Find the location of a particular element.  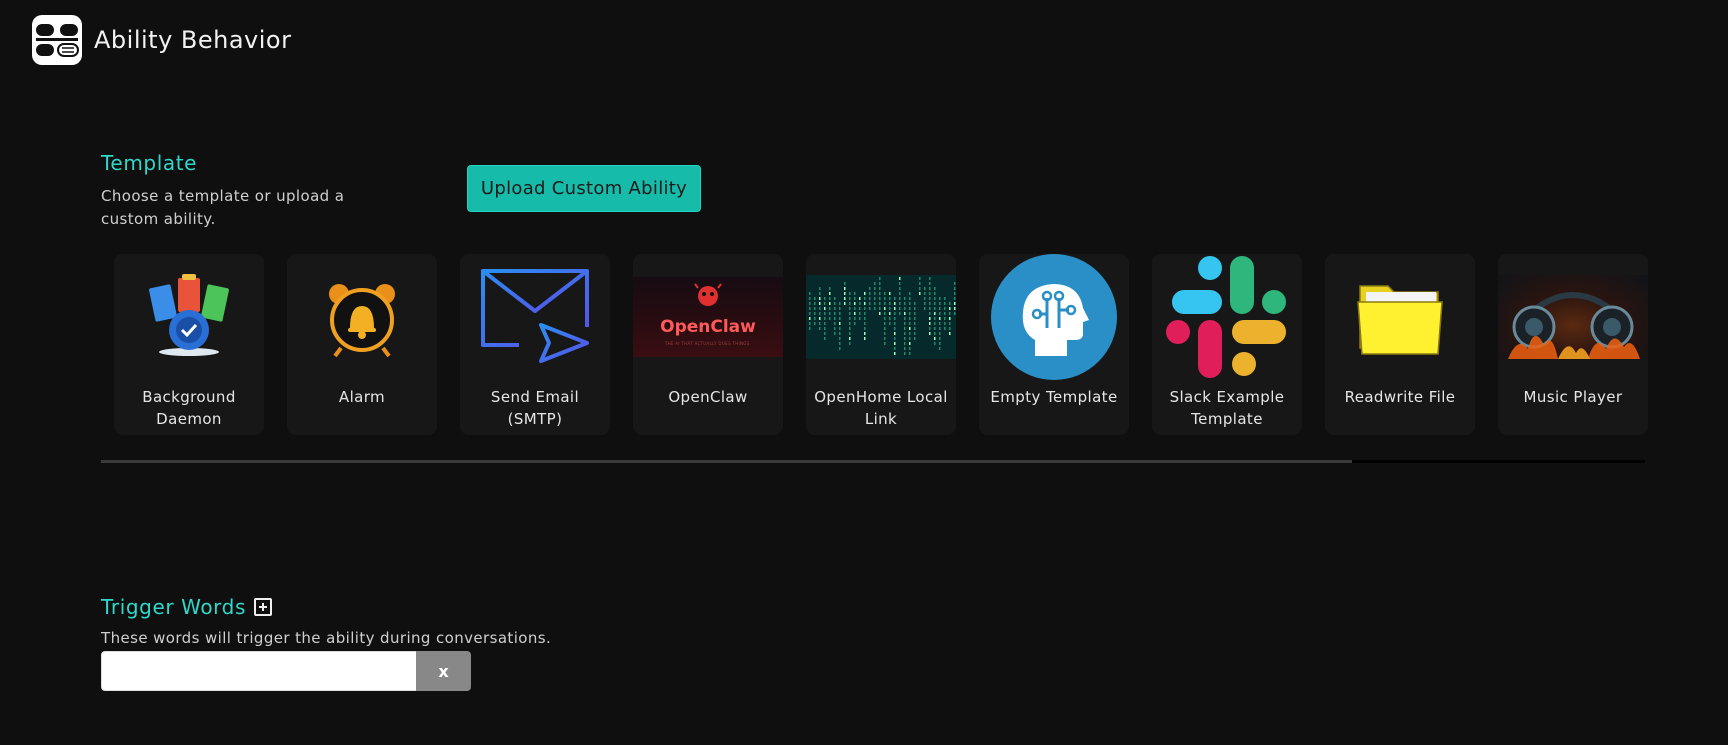

template-card-slack-example: Slack Example Template is located at coordinates (1227, 344).